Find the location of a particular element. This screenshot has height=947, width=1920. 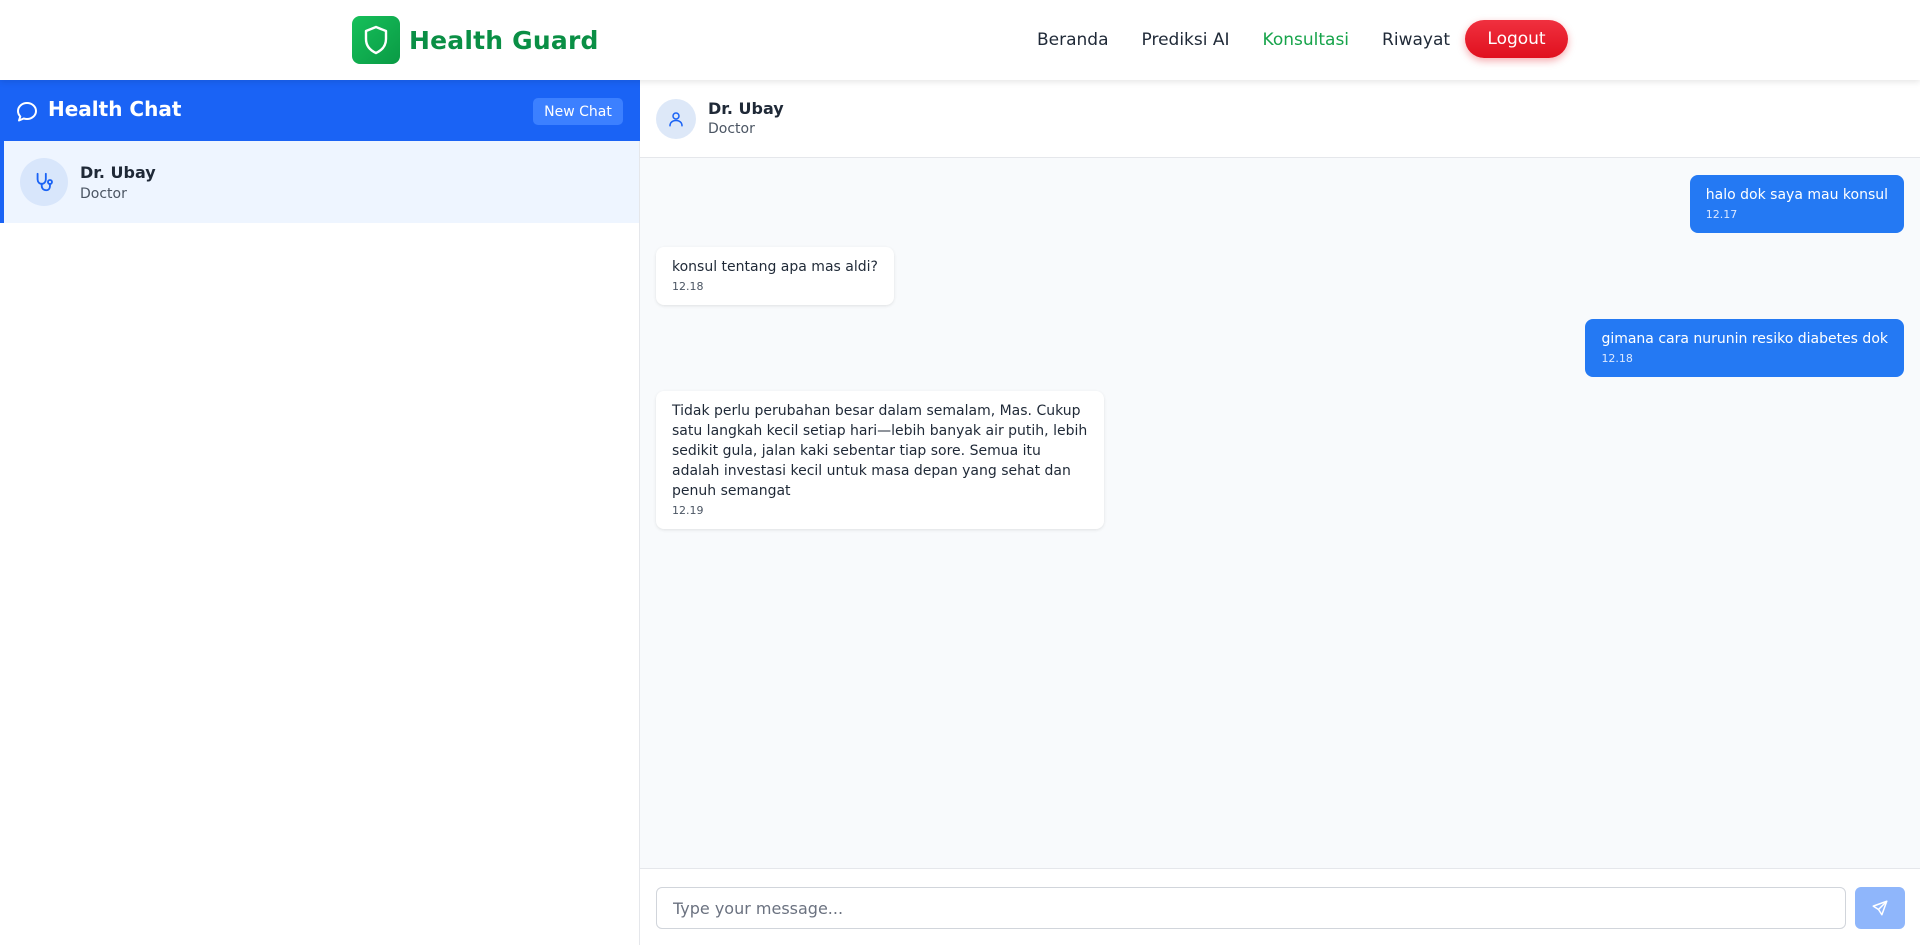

stethoscope-icon is located at coordinates (44, 182).